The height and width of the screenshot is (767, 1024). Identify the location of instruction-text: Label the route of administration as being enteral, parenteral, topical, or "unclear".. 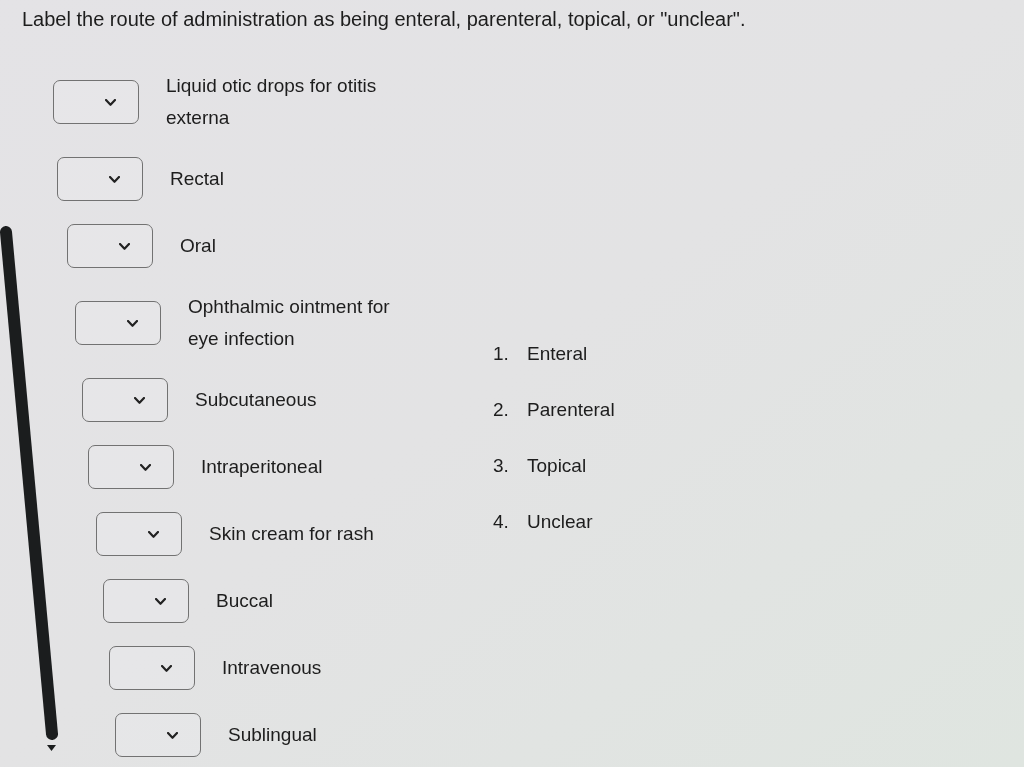
(384, 19).